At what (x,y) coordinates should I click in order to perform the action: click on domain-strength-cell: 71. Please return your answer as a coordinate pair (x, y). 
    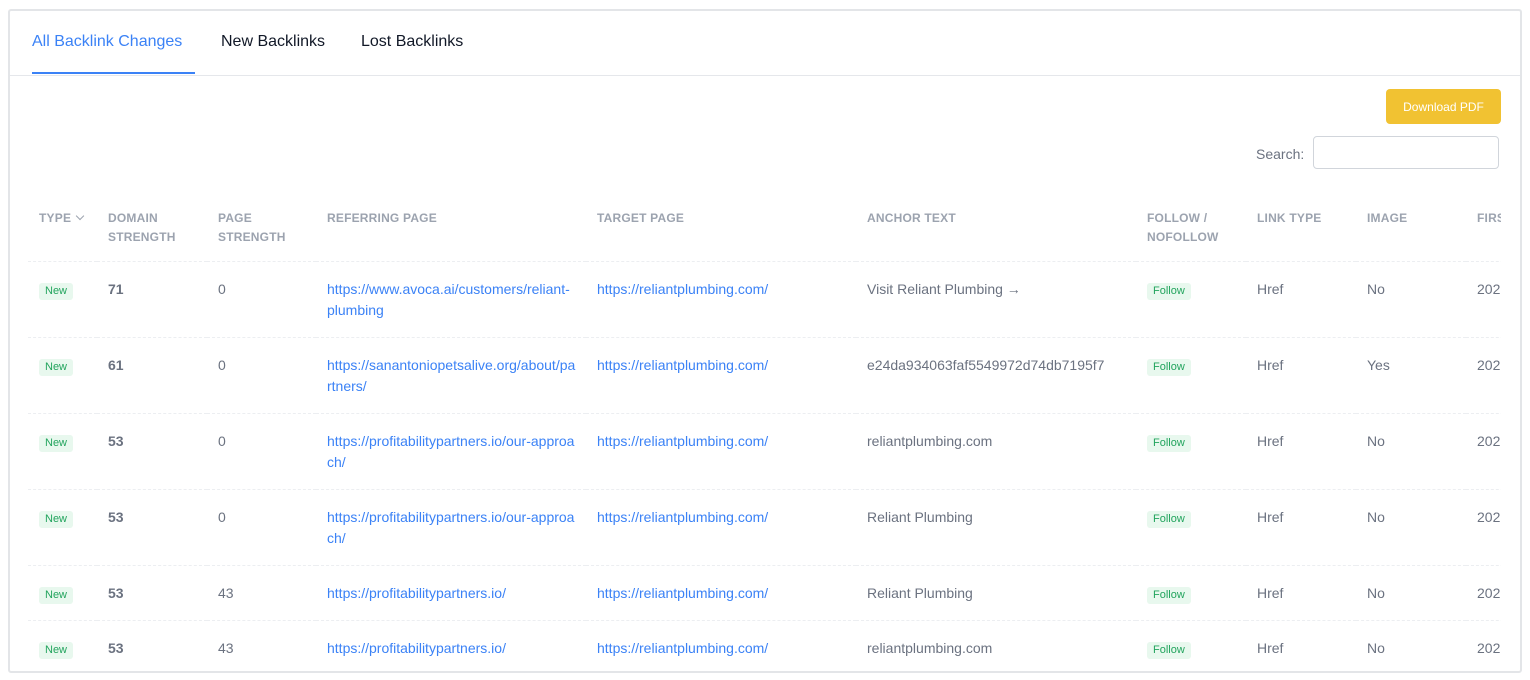
    Looking at the image, I should click on (152, 299).